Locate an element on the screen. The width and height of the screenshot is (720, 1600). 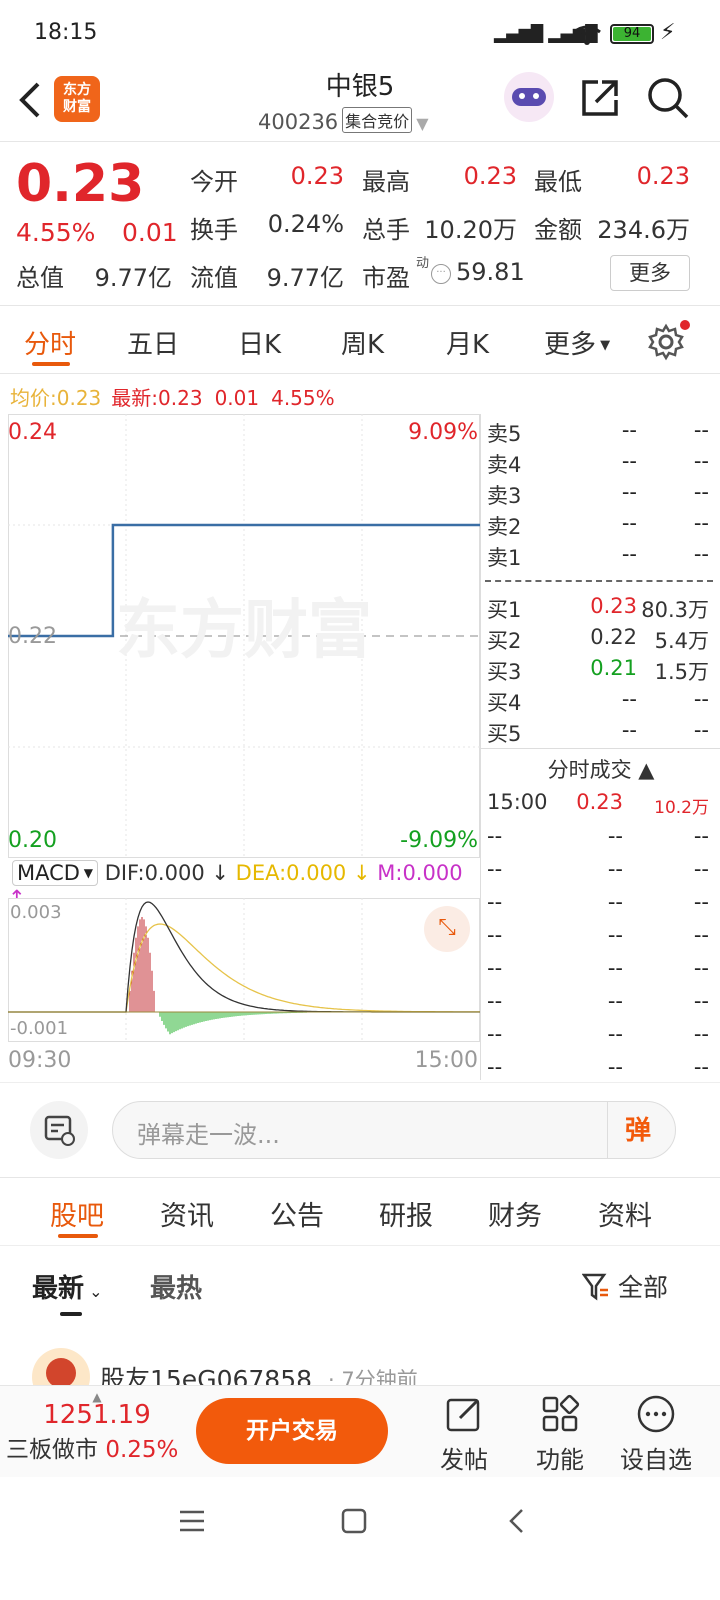
grid-icon is located at coordinates (561, 1413).